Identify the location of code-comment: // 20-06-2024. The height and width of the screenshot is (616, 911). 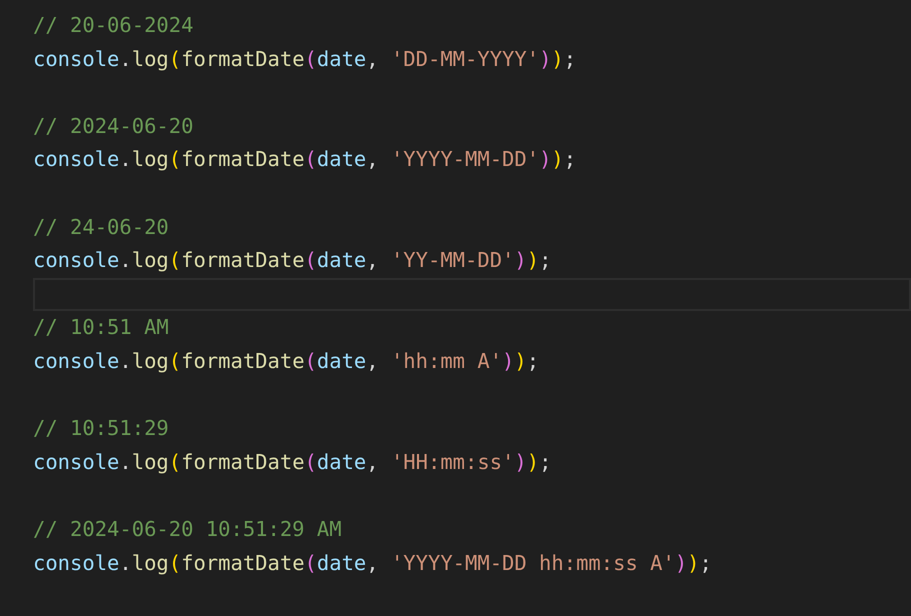
(113, 25).